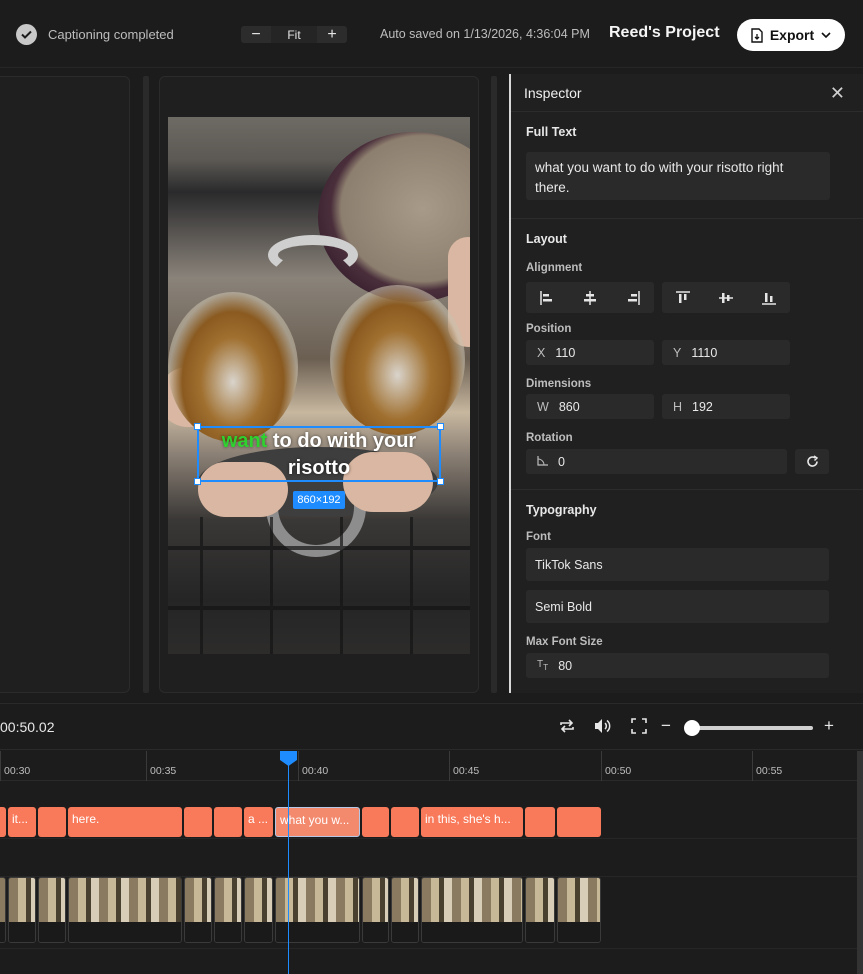 This screenshot has height=974, width=863. I want to click on align-middle-vertical-icon, so click(726, 298).